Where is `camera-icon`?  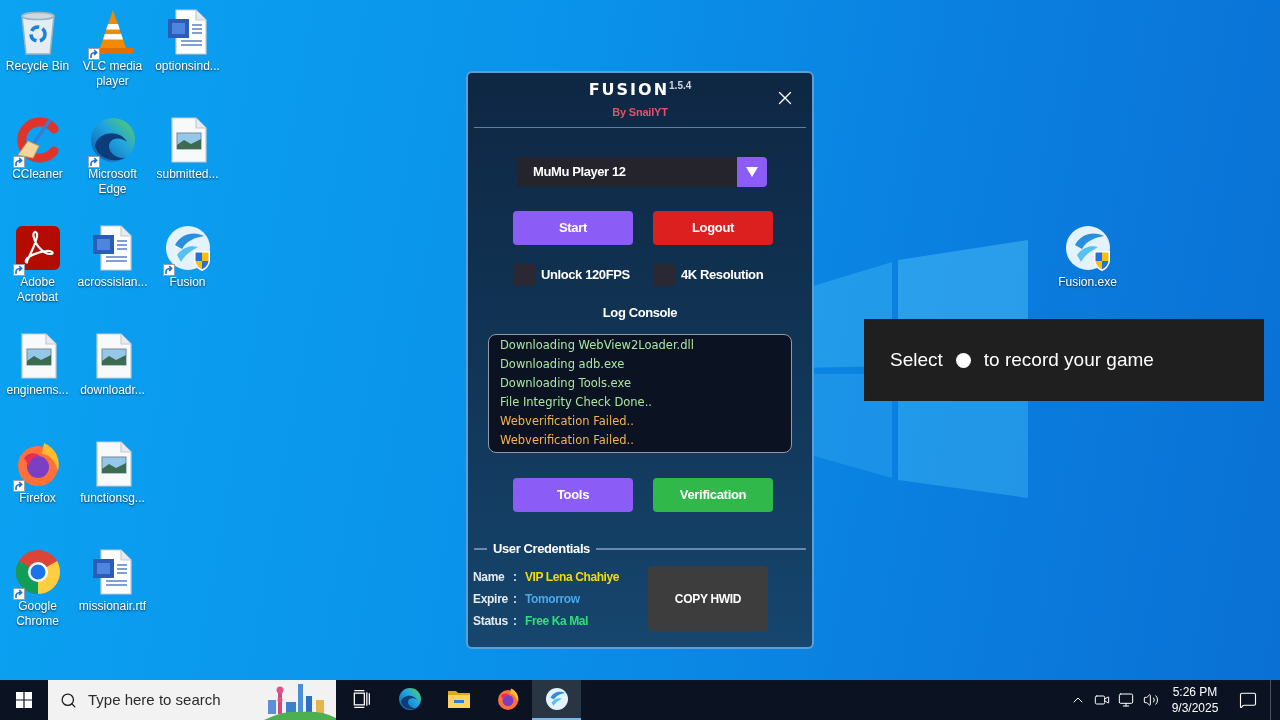
camera-icon is located at coordinates (1102, 700).